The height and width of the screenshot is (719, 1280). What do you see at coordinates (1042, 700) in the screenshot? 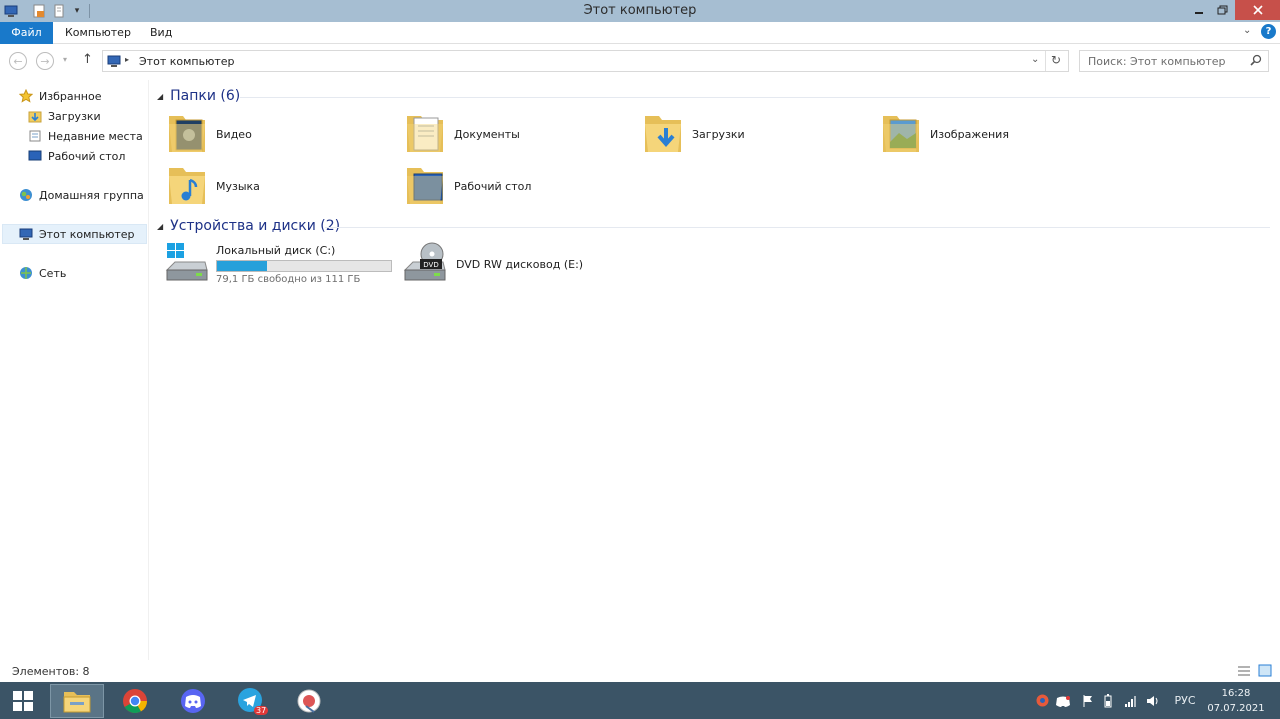
I see `tray-app-icon` at bounding box center [1042, 700].